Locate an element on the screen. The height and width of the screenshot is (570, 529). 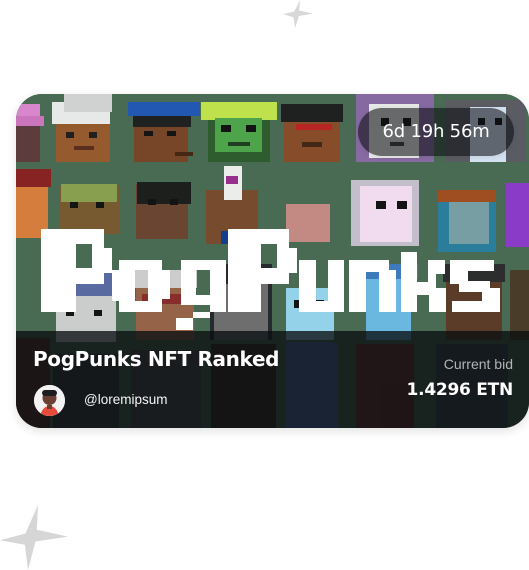
current-bid-label: Current bid is located at coordinates (478, 364).